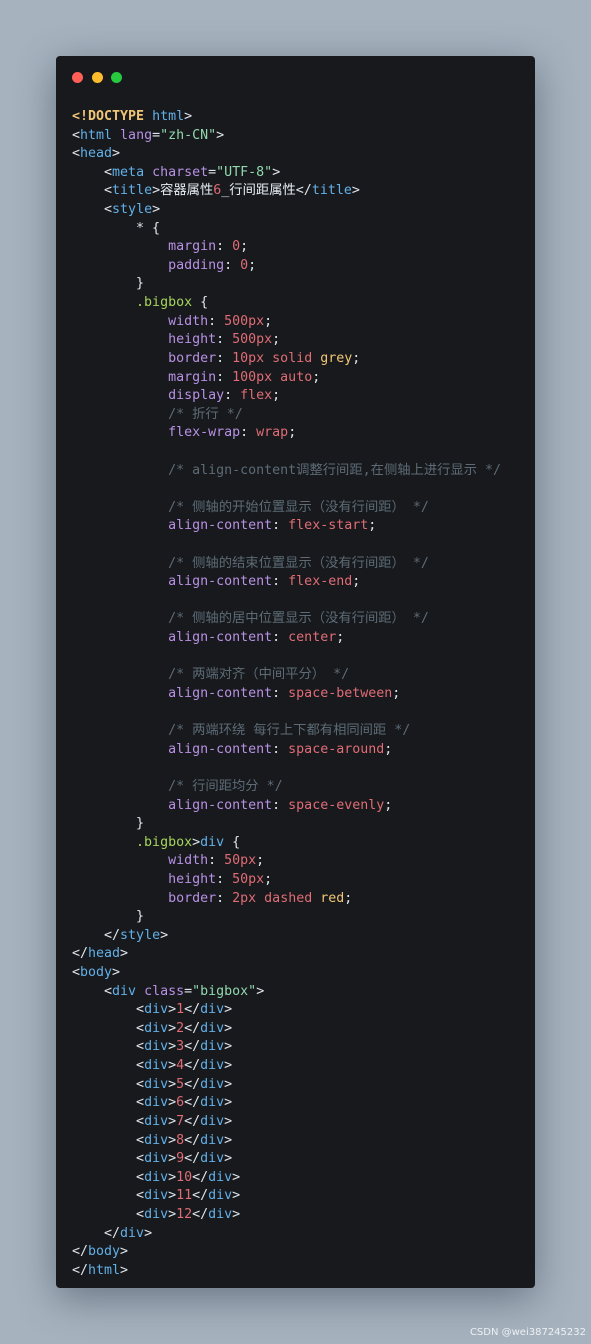  I want to click on code-token: border, so click(192, 358).